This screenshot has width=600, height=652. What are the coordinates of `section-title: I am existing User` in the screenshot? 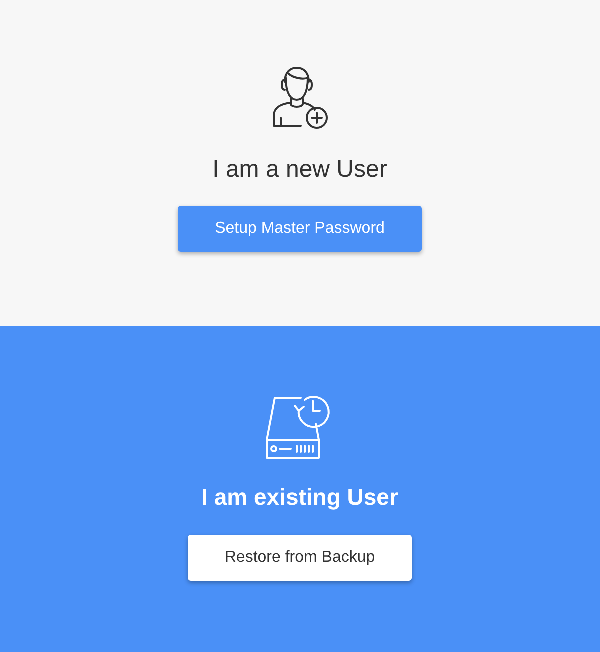 It's located at (300, 497).